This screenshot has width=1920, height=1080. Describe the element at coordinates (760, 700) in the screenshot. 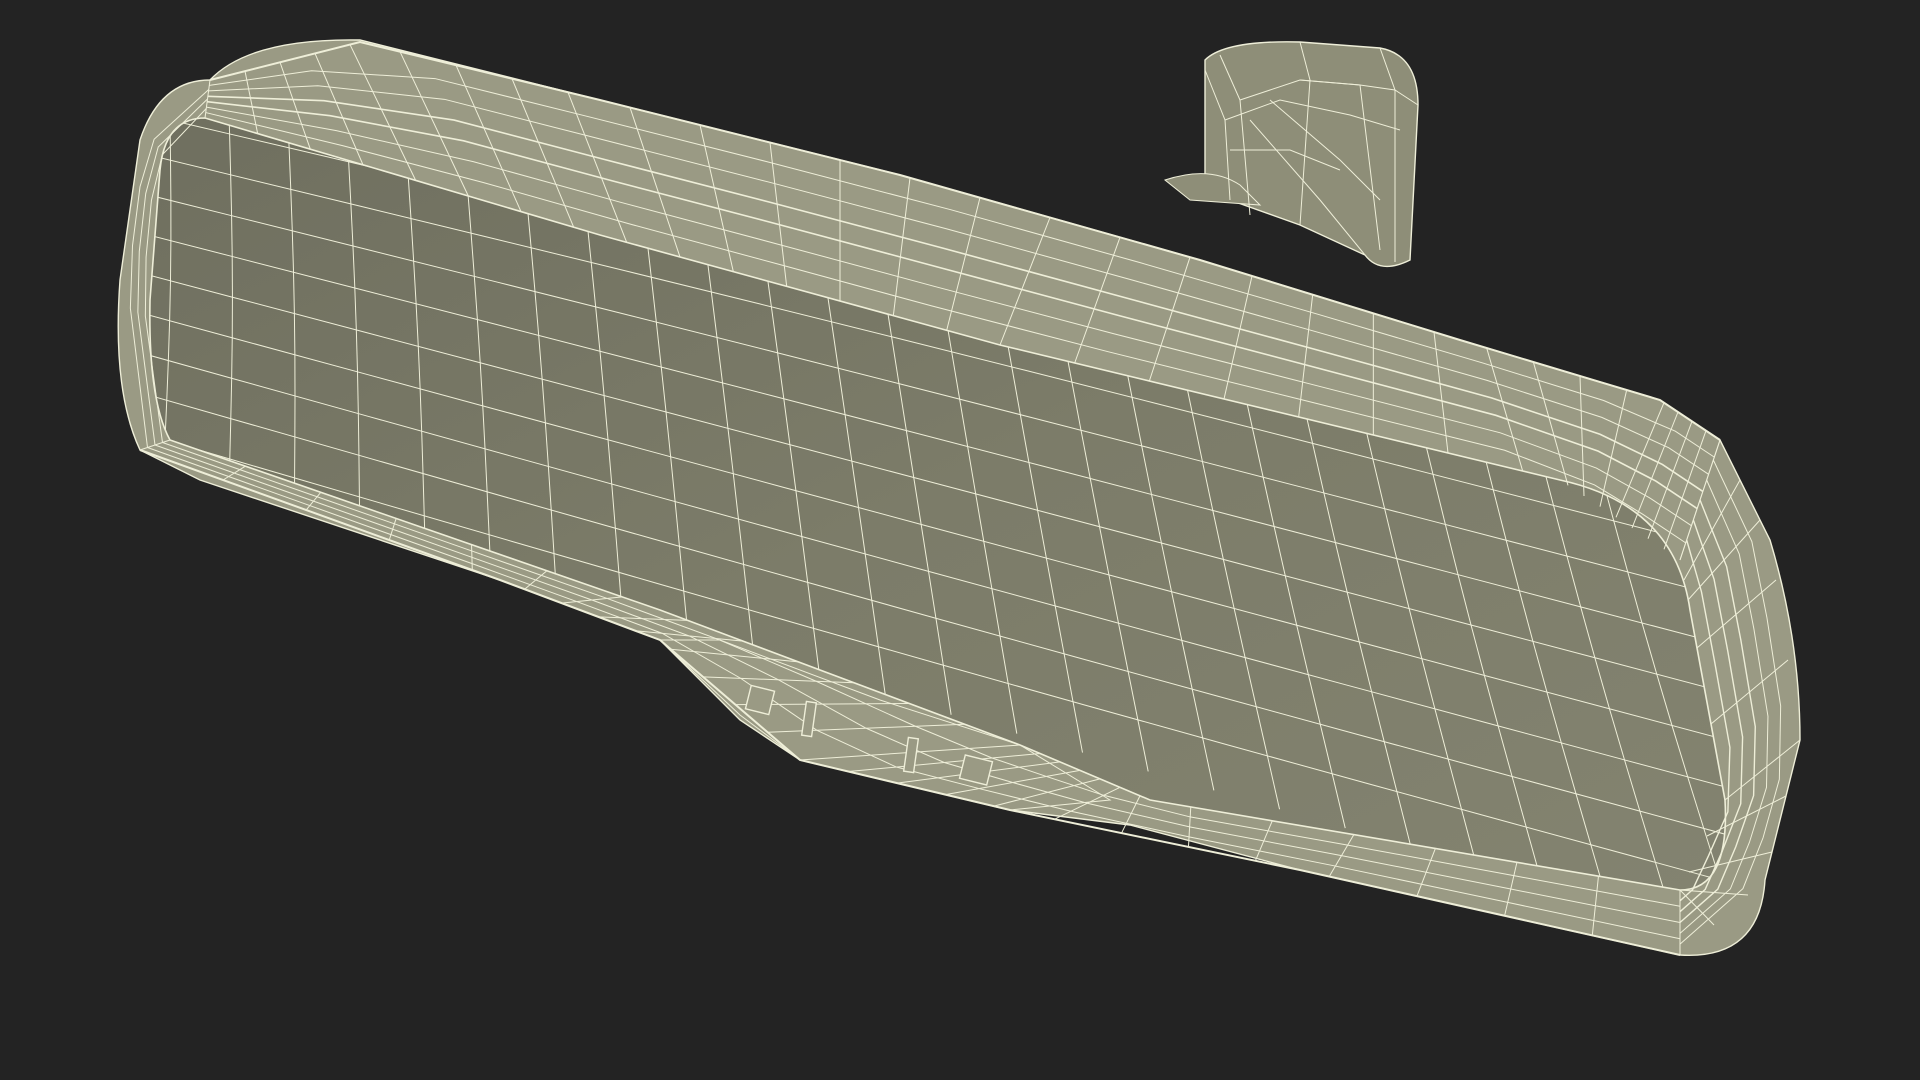

I see `sensor-window-left` at that location.